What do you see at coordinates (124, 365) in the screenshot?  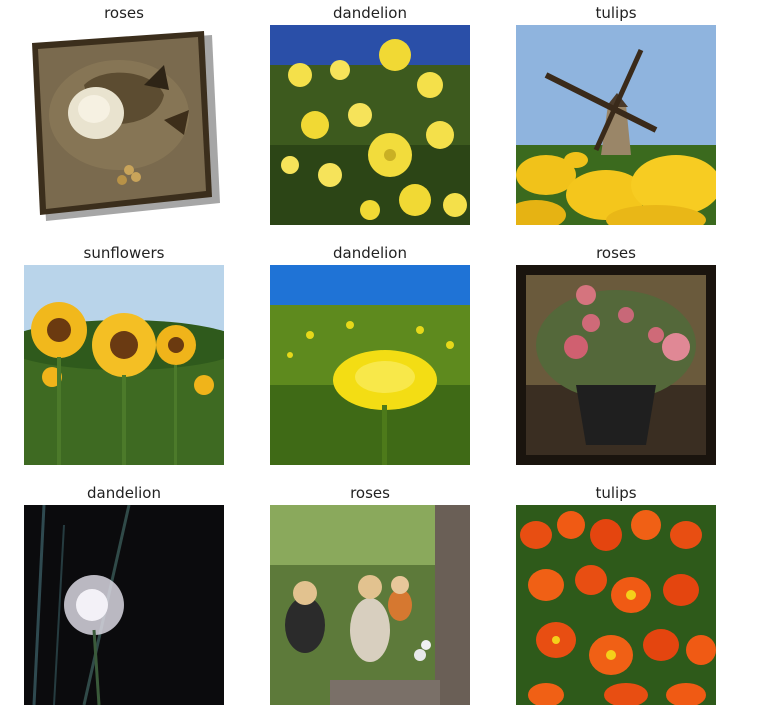 I see `photo-sunflowers` at bounding box center [124, 365].